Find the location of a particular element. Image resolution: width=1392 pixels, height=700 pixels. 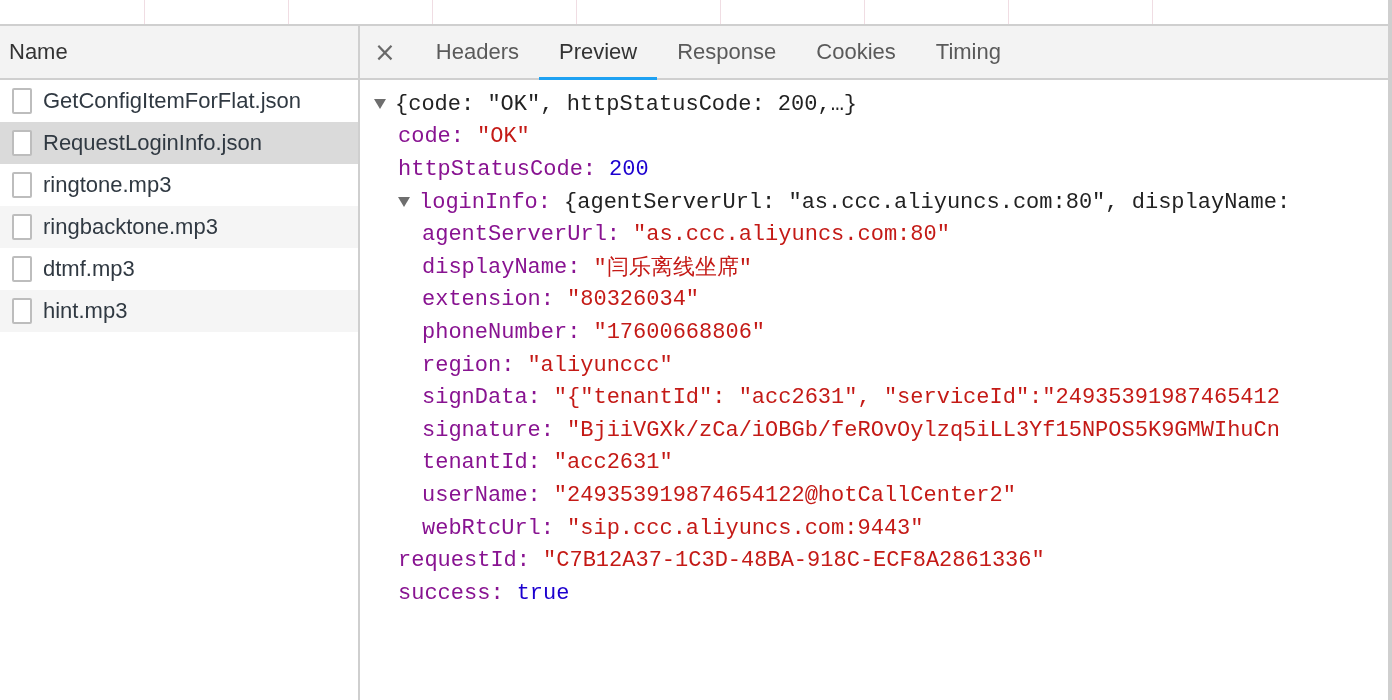

property-key: loginInfo: is located at coordinates (485, 202).